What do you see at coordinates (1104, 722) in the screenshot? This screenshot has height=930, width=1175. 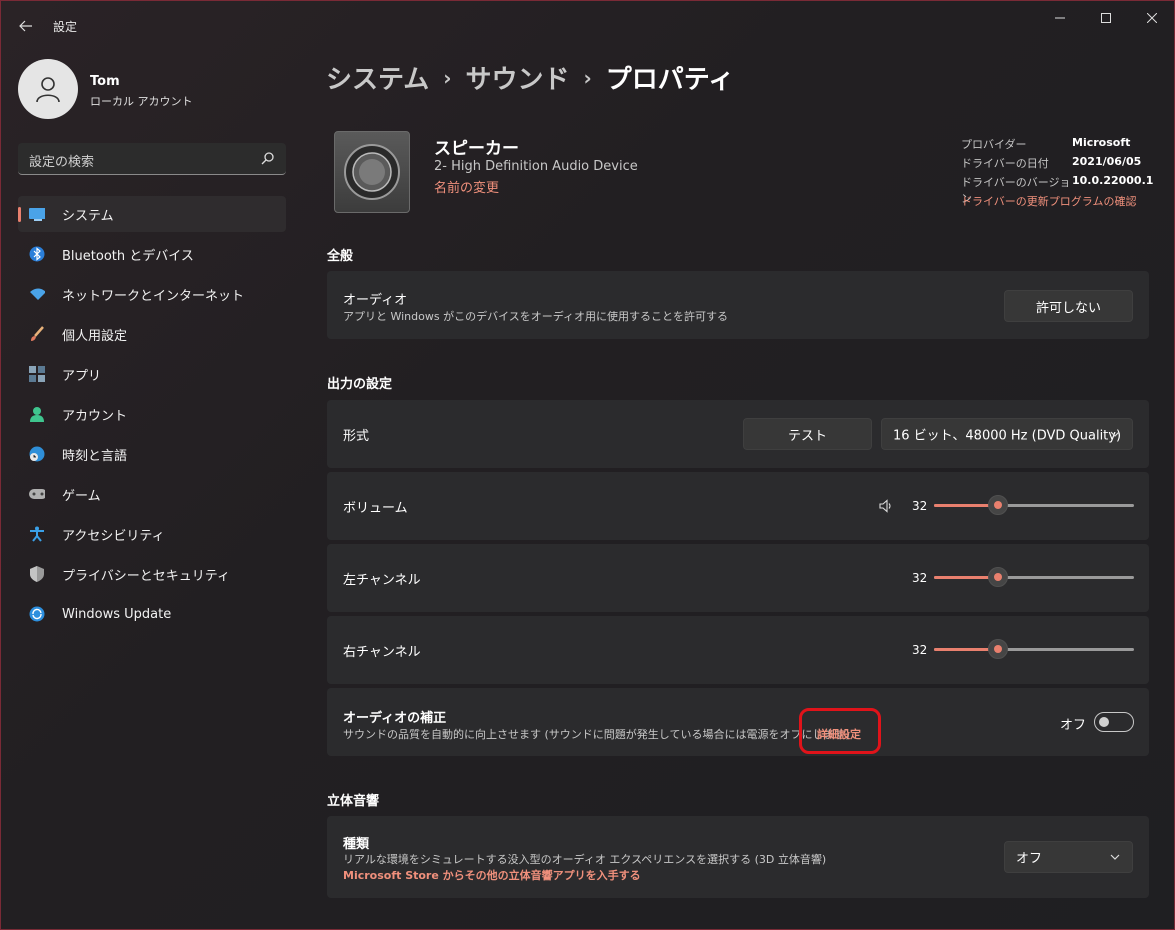 I see `toggle-knob` at bounding box center [1104, 722].